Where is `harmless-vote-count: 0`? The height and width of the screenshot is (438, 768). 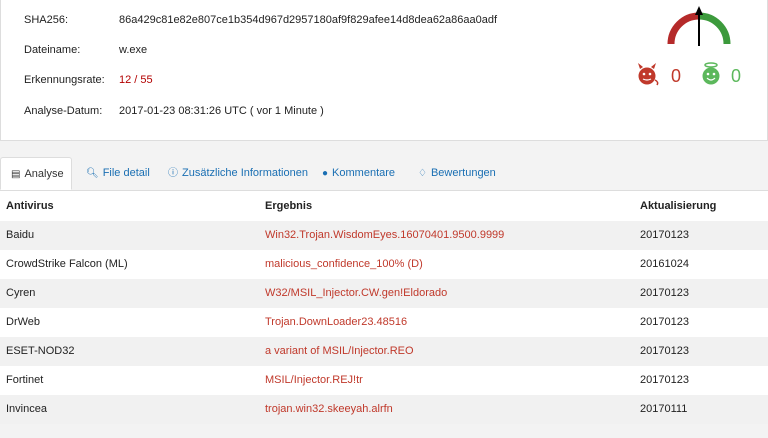
harmless-vote-count: 0 is located at coordinates (736, 76).